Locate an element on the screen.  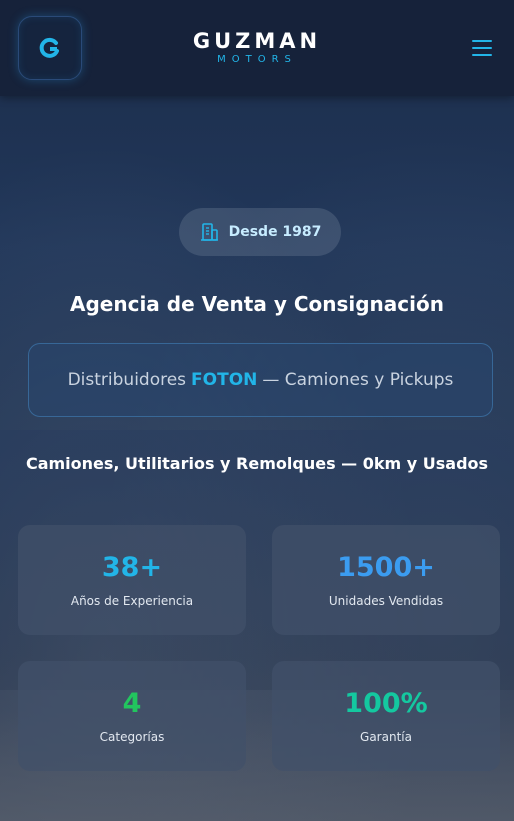
brand-logo: GUZMAN MOTORS is located at coordinates (257, 48).